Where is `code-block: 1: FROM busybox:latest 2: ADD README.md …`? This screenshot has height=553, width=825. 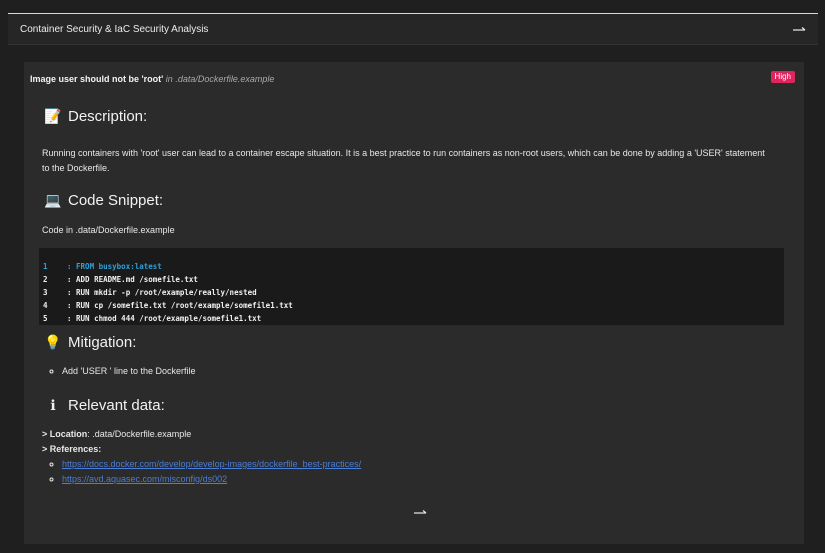 code-block: 1: FROM busybox:latest 2: ADD README.md … is located at coordinates (411, 286).